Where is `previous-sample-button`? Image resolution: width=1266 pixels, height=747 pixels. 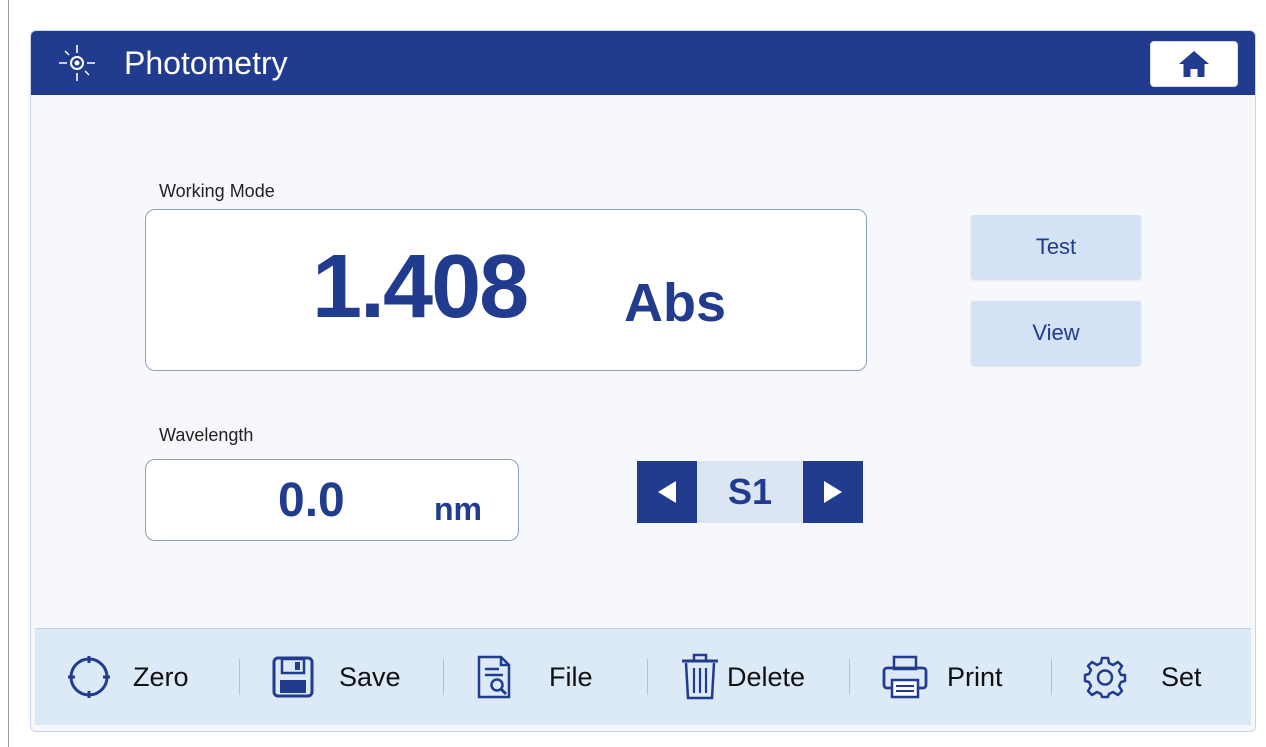
previous-sample-button is located at coordinates (667, 492).